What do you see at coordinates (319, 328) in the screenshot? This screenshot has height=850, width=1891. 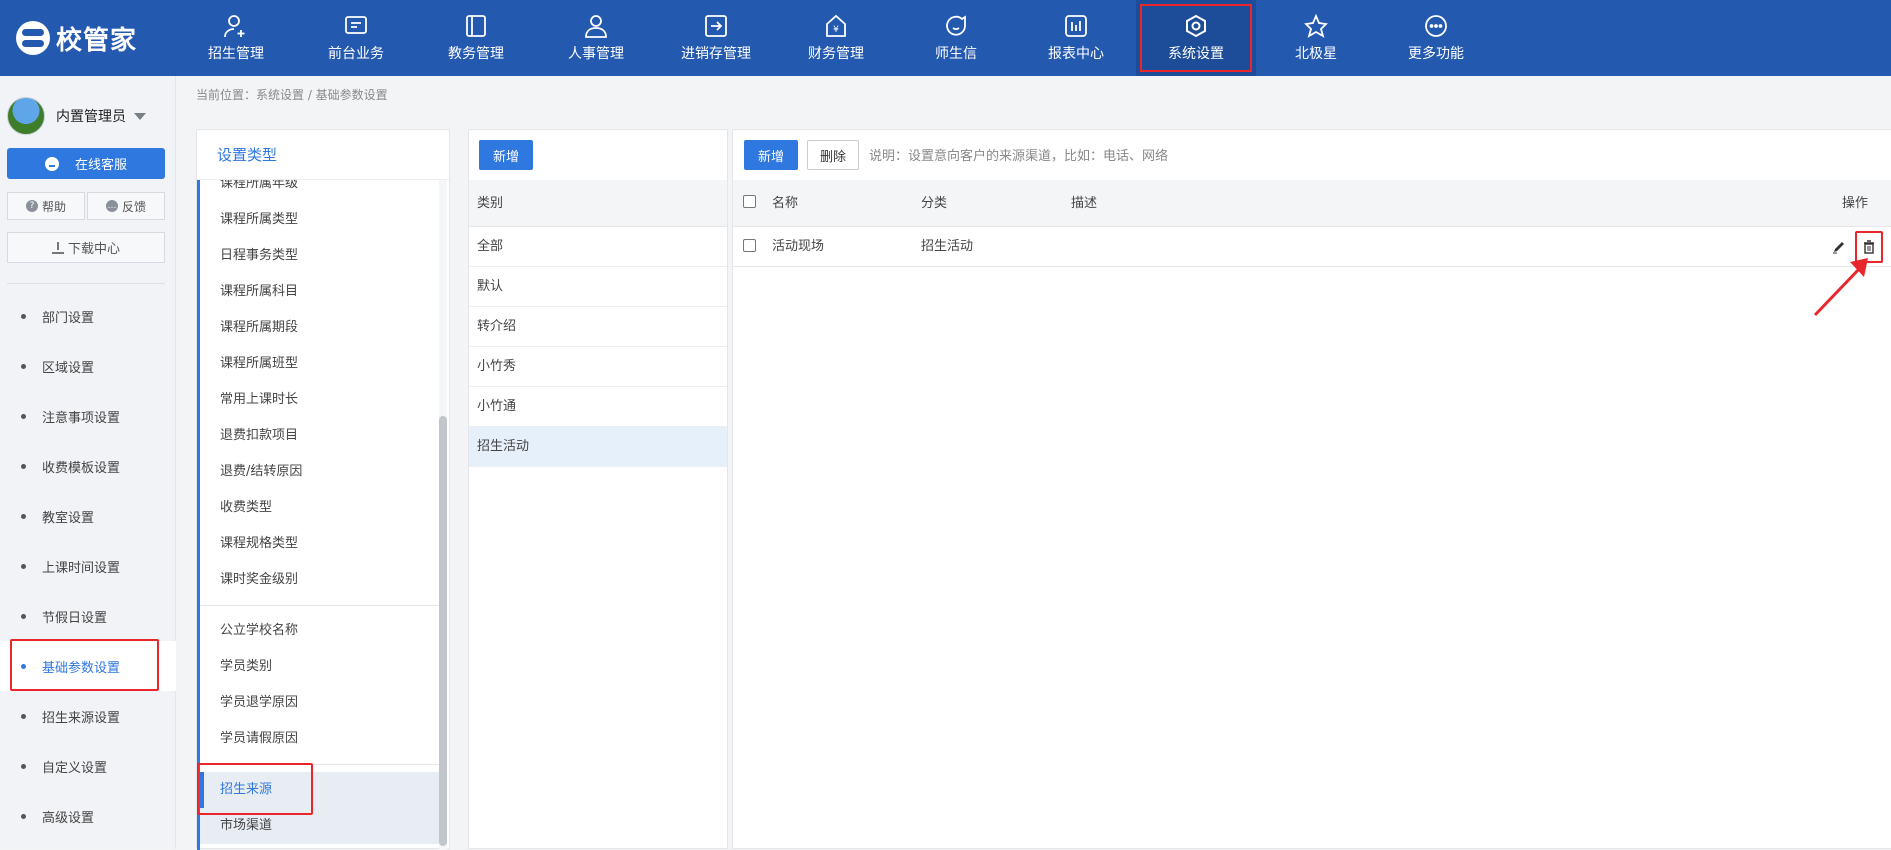 I see `type-item: 课程所属期段` at bounding box center [319, 328].